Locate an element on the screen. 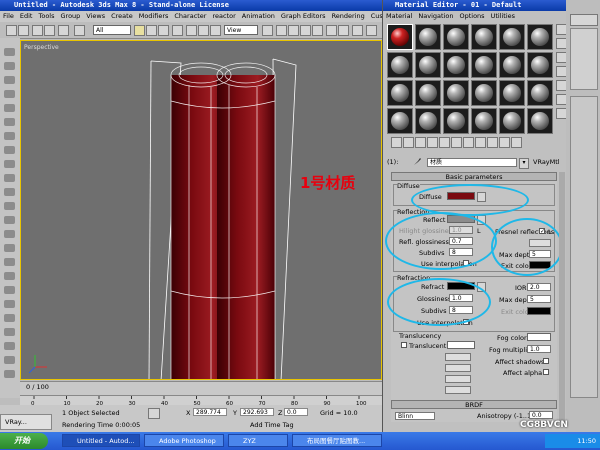  menu-reactor: reactor is located at coordinates (223, 16).